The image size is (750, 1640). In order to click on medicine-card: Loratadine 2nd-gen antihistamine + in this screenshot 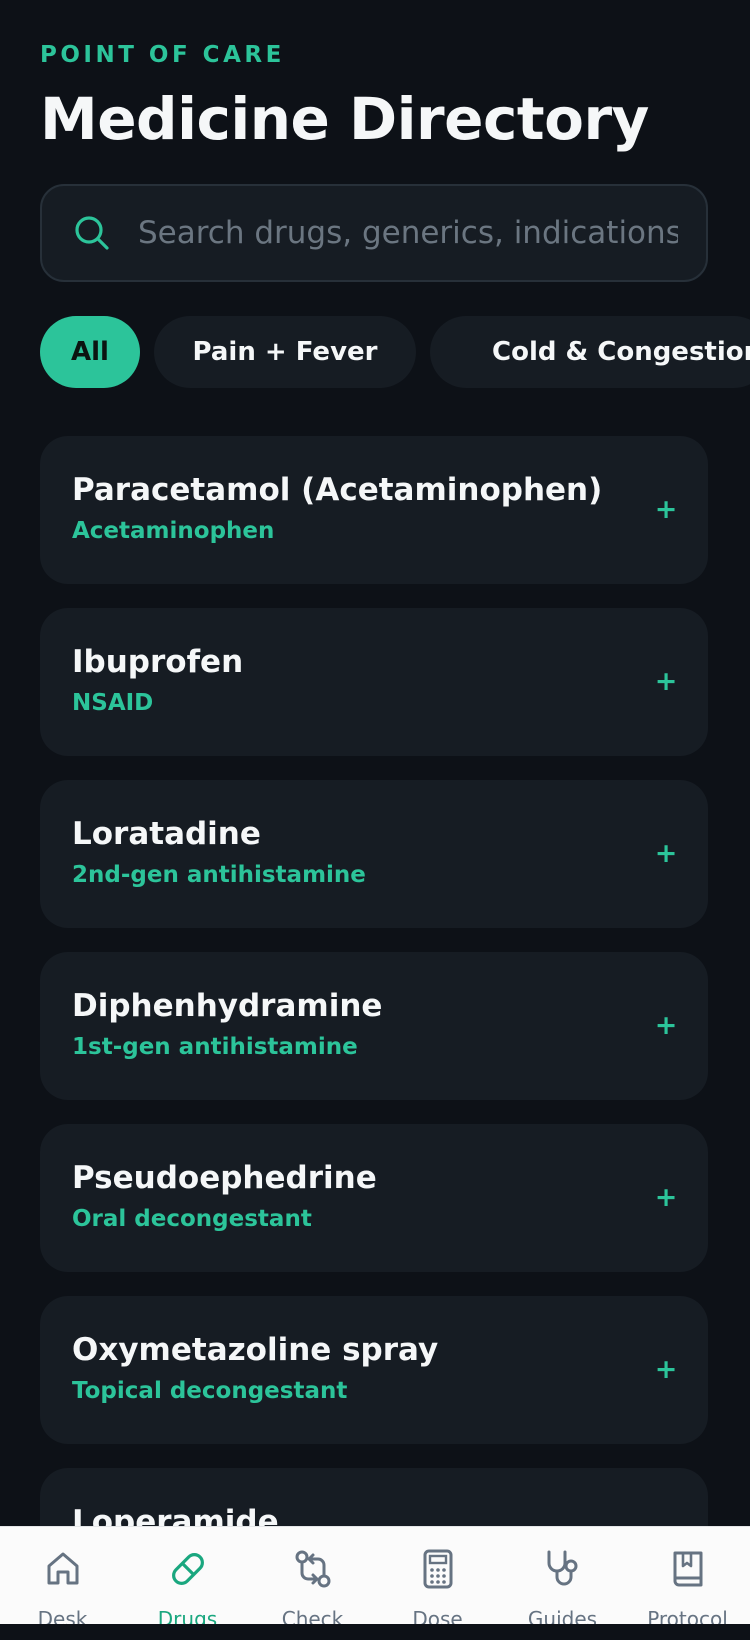, I will do `click(374, 854)`.